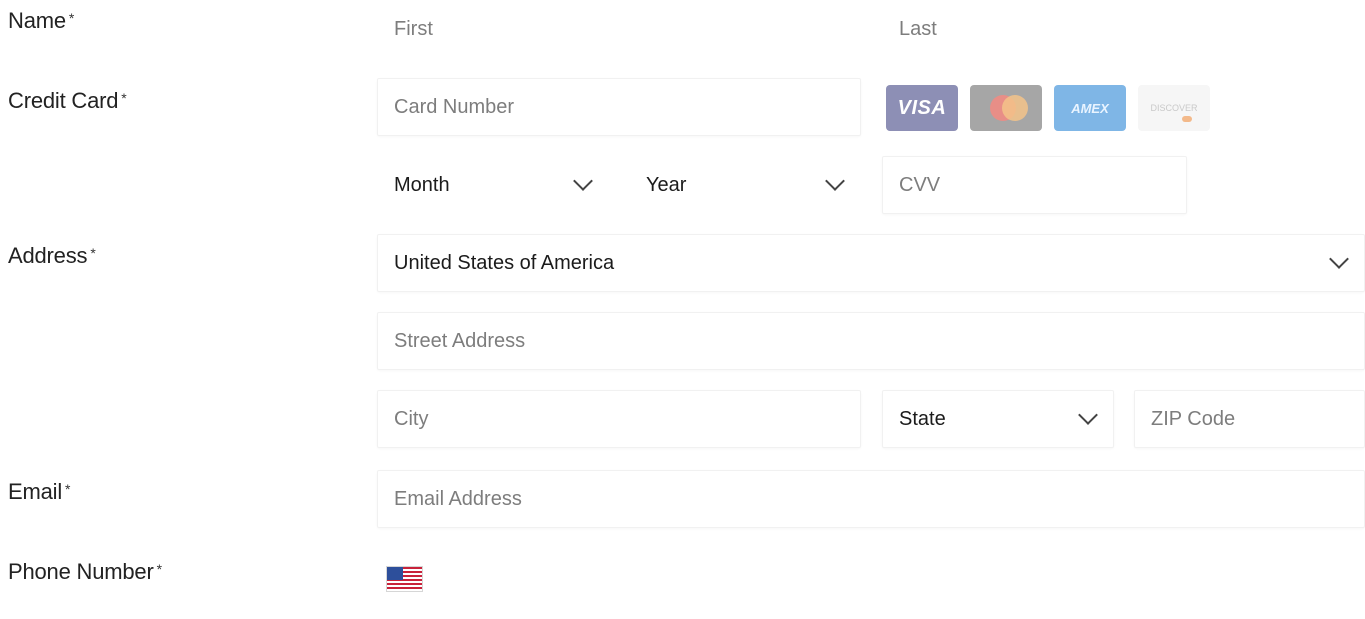 Image resolution: width=1365 pixels, height=619 pixels. I want to click on name-label: Name *, so click(41, 20).